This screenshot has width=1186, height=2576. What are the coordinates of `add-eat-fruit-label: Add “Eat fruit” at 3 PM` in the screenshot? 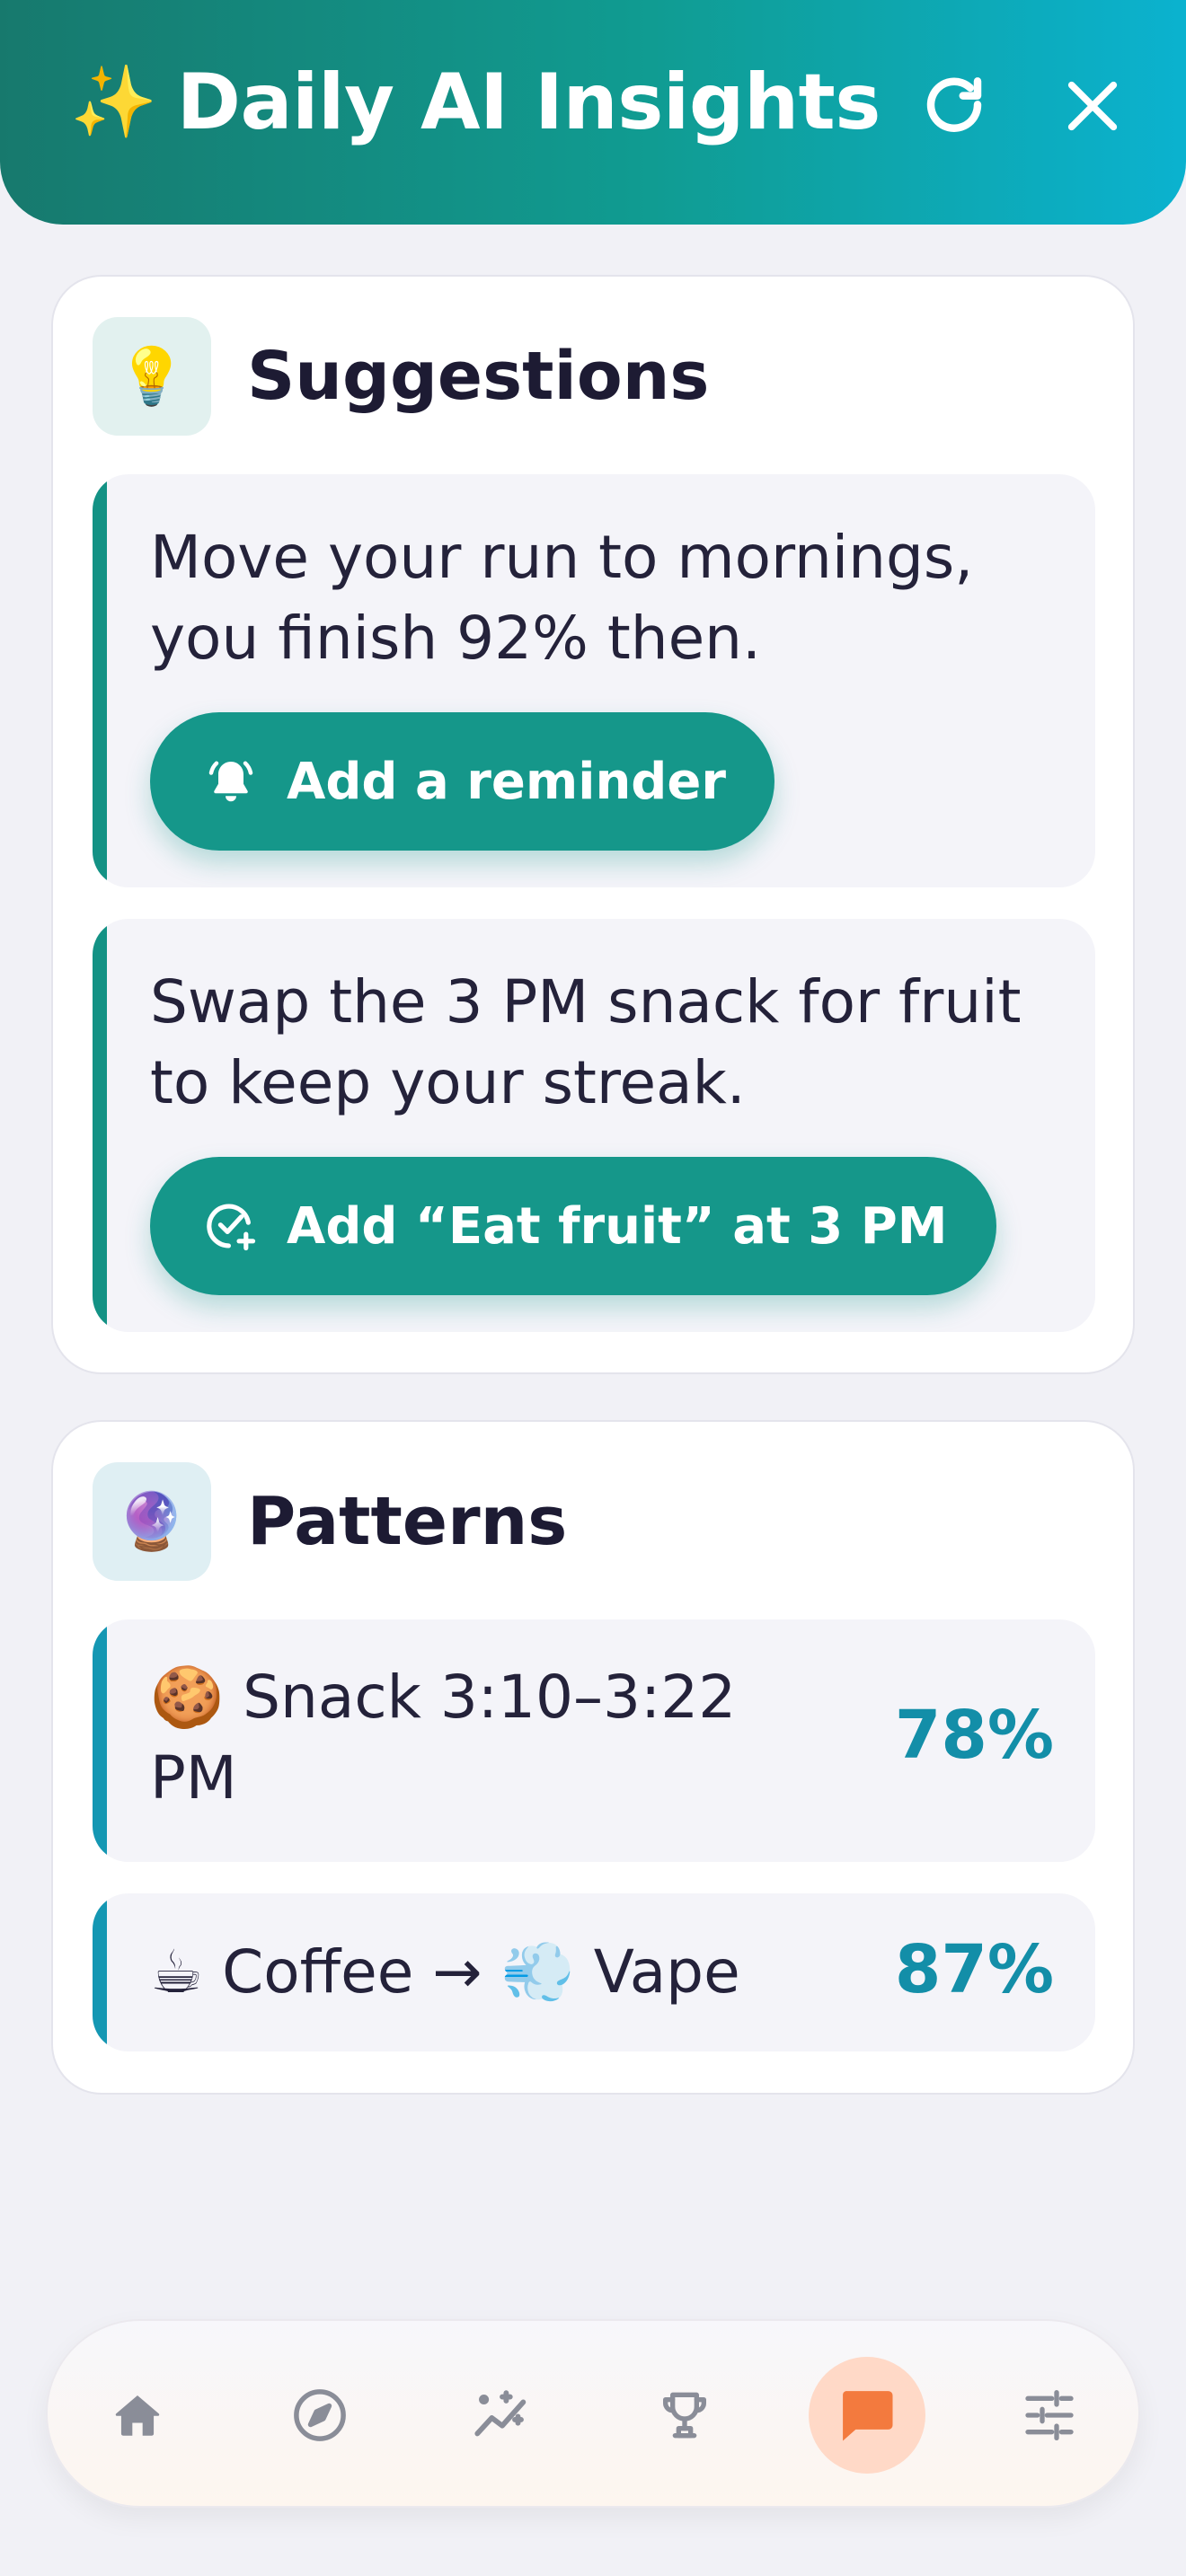 It's located at (617, 1226).